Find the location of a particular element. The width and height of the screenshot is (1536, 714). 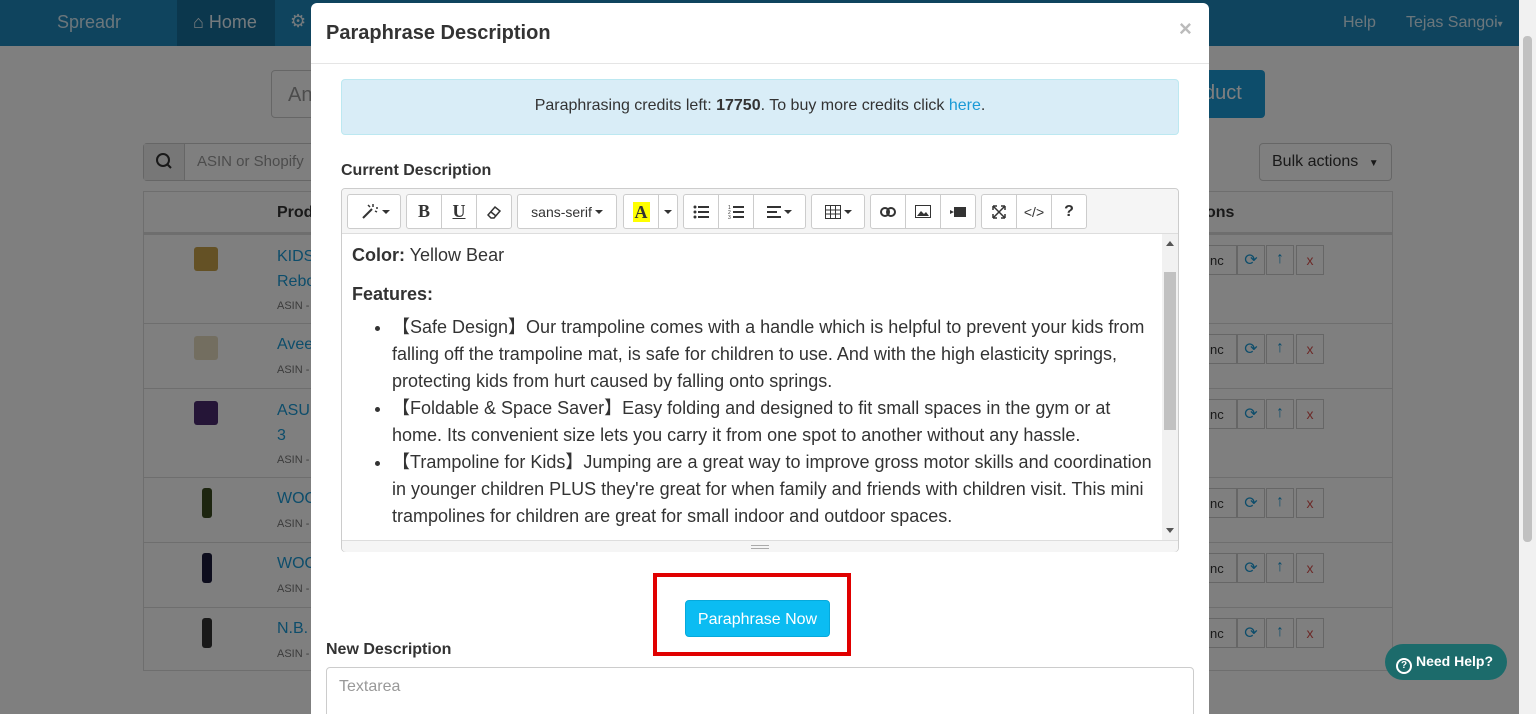

ordered-list-button: 123 is located at coordinates (736, 211).